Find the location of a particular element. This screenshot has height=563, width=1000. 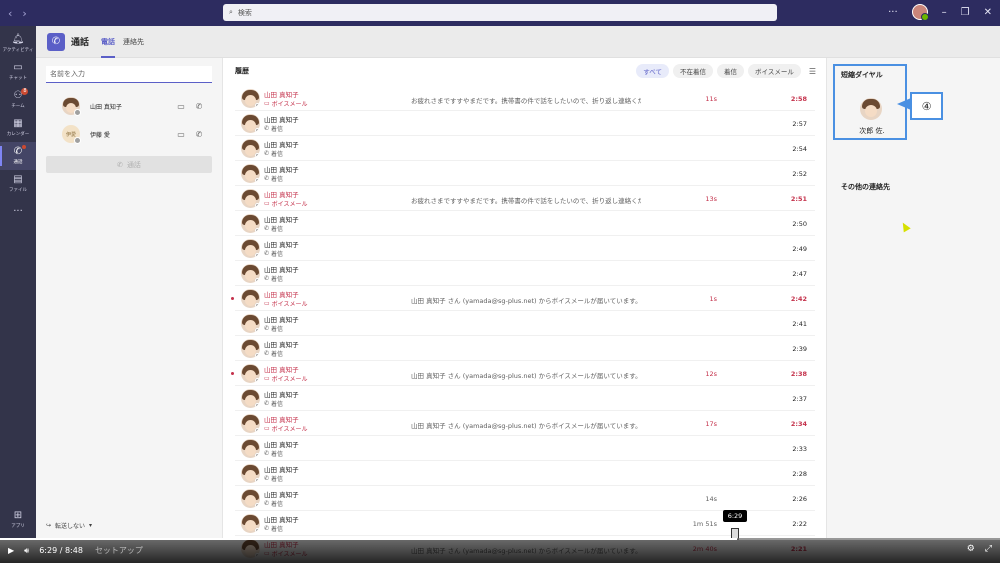

history-row: 山田 真知子 ✆ 着信 2:50 is located at coordinates (525, 223).